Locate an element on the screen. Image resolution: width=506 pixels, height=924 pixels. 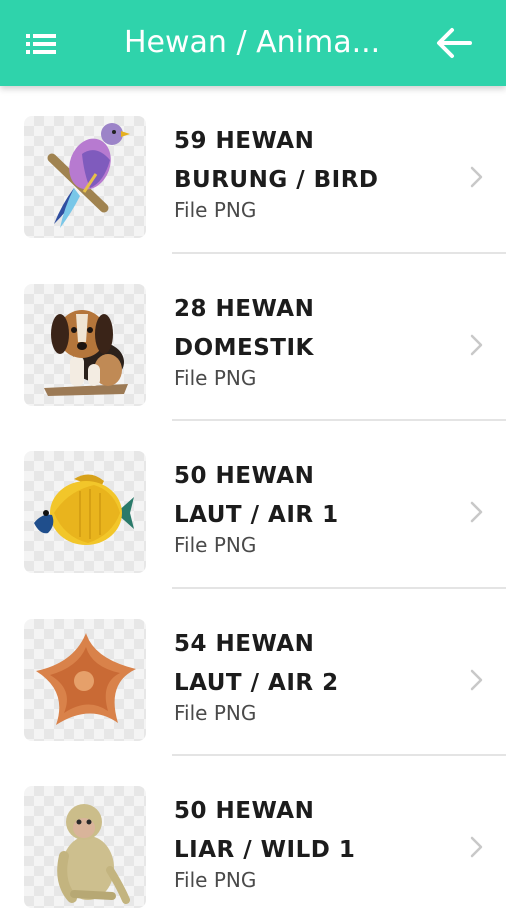
menu-button is located at coordinates (42, 44).